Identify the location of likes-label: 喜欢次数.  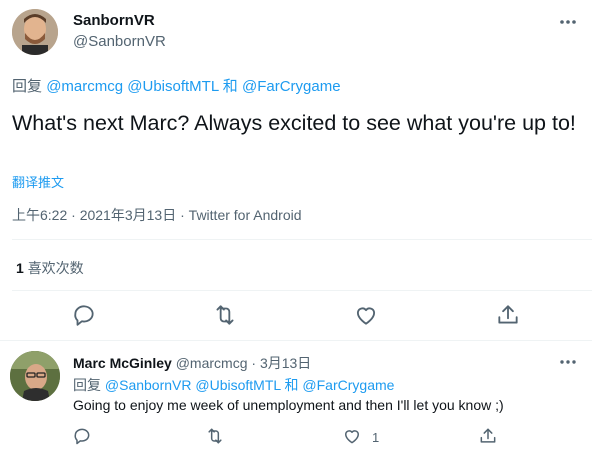
(55, 268).